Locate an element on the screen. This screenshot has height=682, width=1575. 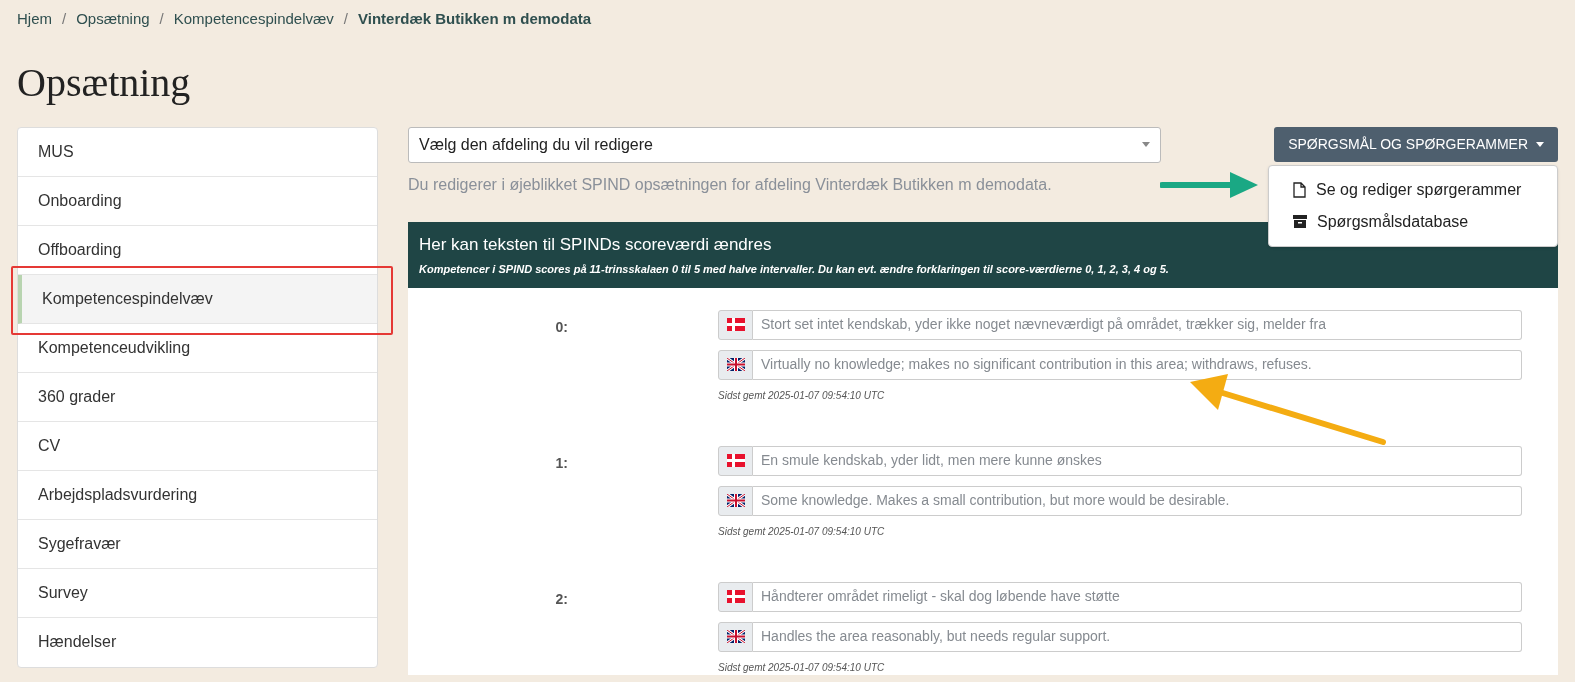
sidebar-item: Sygefravær is located at coordinates (197, 544).